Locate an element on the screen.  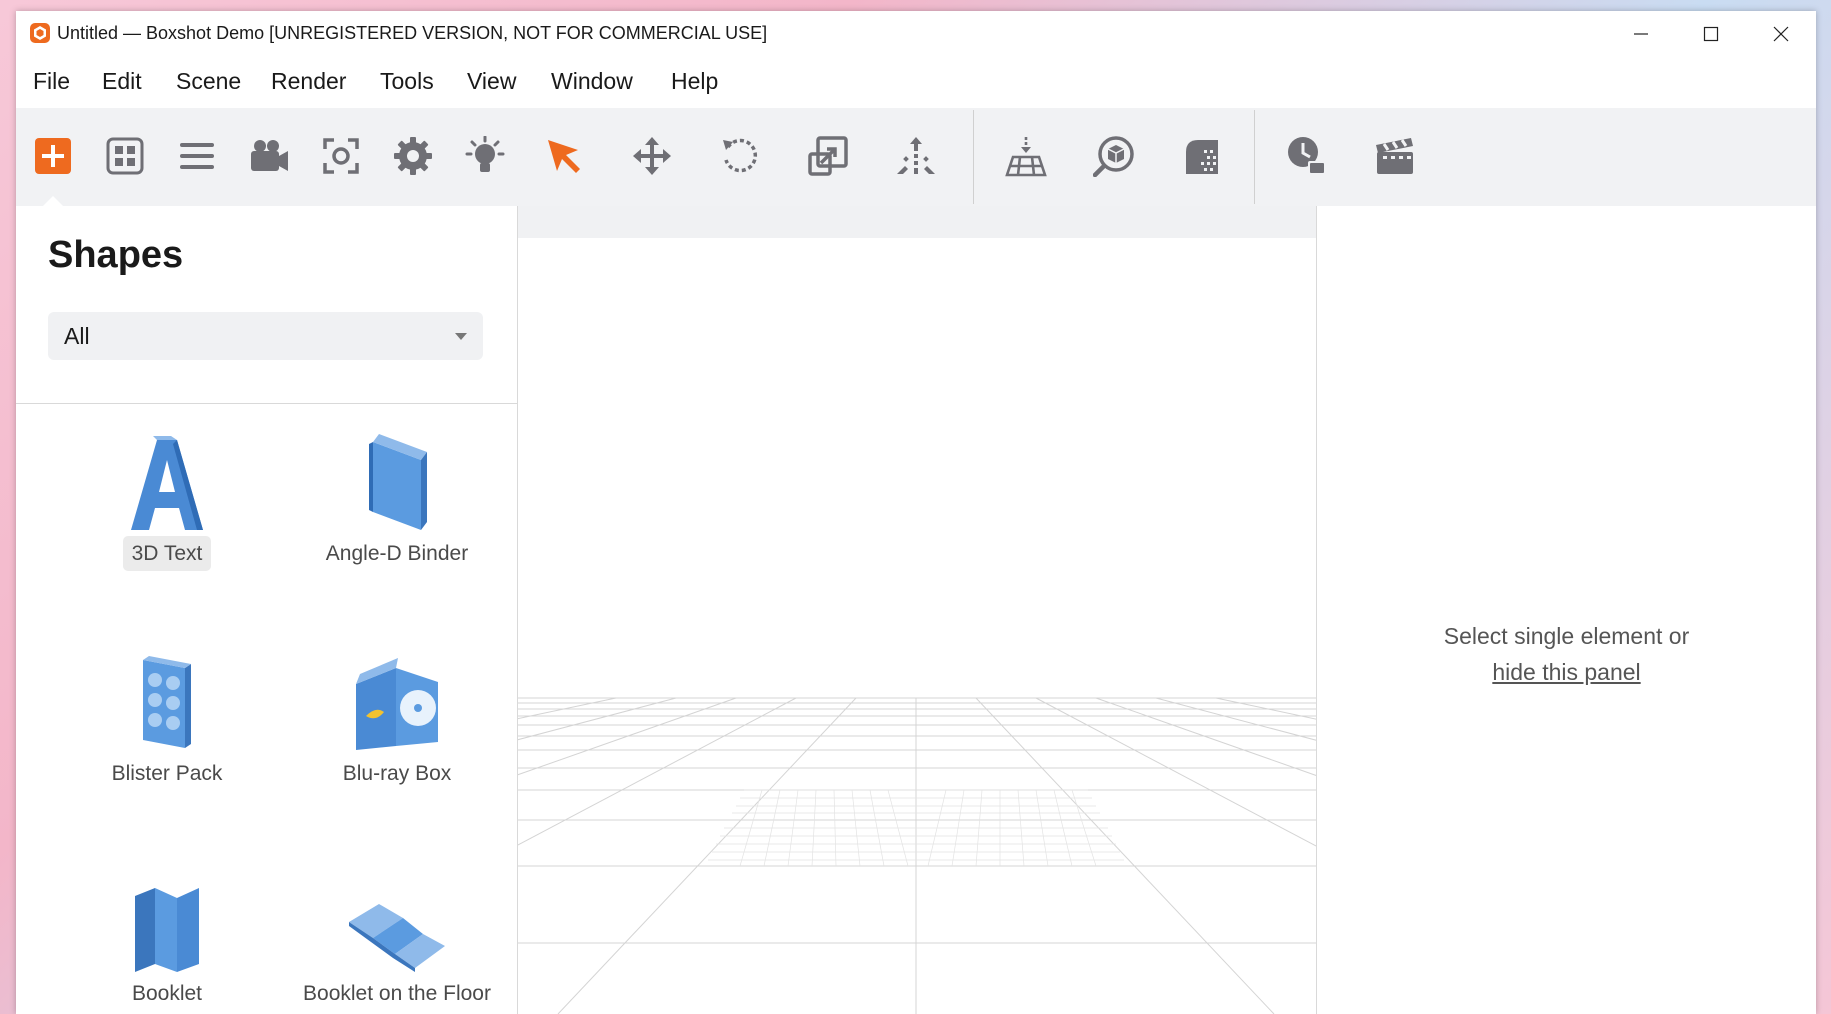
rotate-tool is located at coordinates (740, 156).